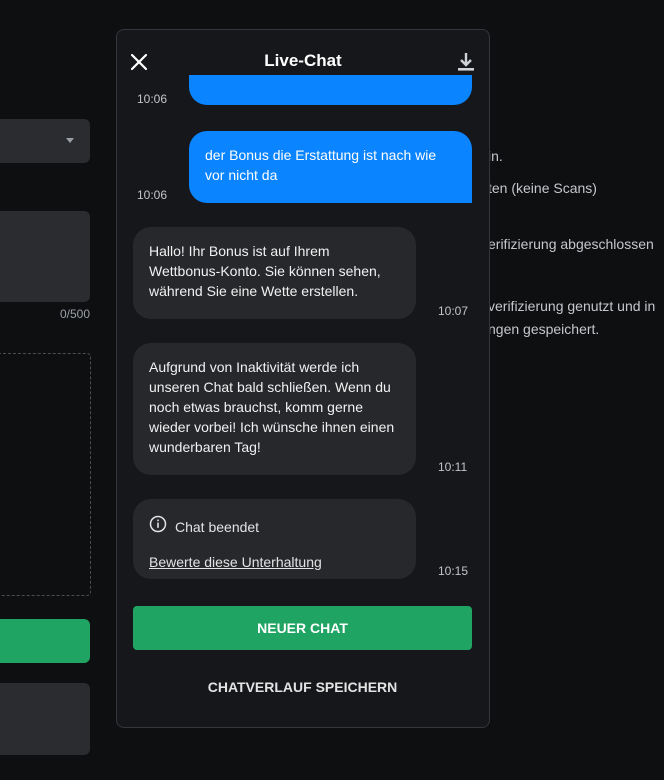 The image size is (664, 780). What do you see at coordinates (217, 526) in the screenshot?
I see `chat-ended-label: Chat beendet` at bounding box center [217, 526].